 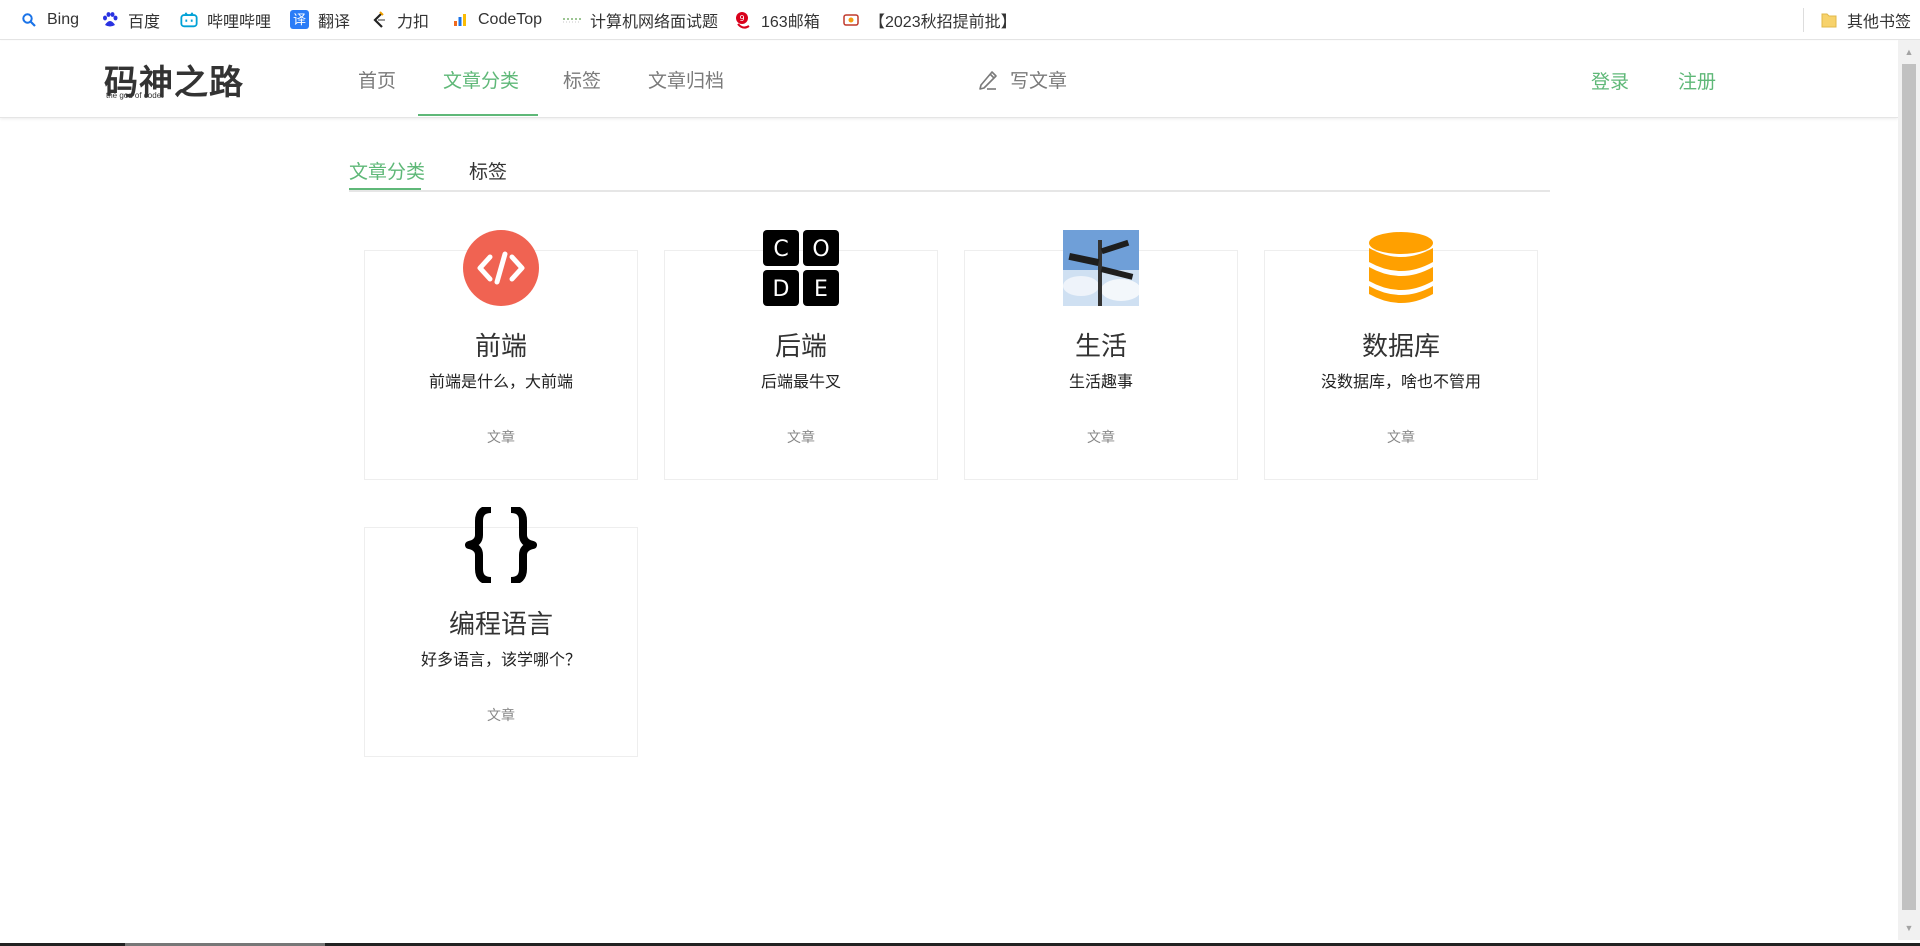 What do you see at coordinates (144, 22) in the screenshot?
I see `bookmark-label: 百度` at bounding box center [144, 22].